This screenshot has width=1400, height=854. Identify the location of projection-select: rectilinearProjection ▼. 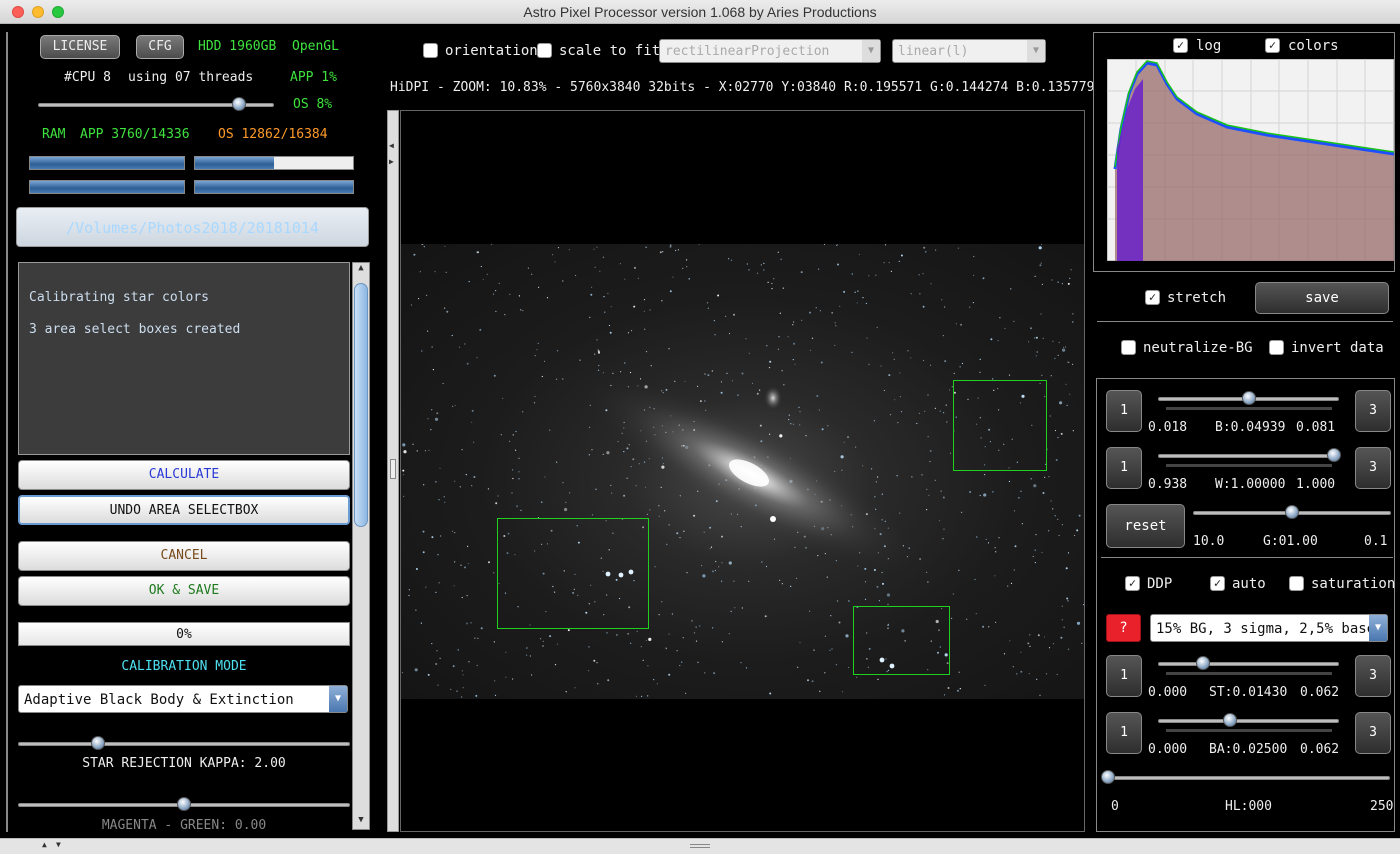
(770, 51).